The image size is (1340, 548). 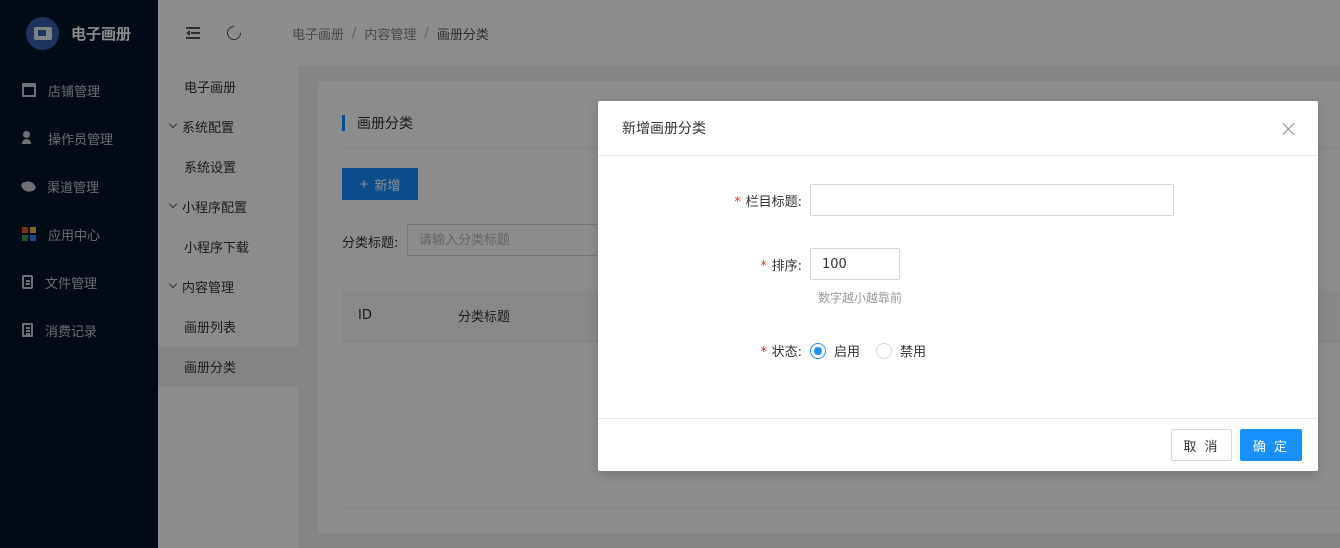 I want to click on status-field-label: * 状态:, so click(x=780, y=352).